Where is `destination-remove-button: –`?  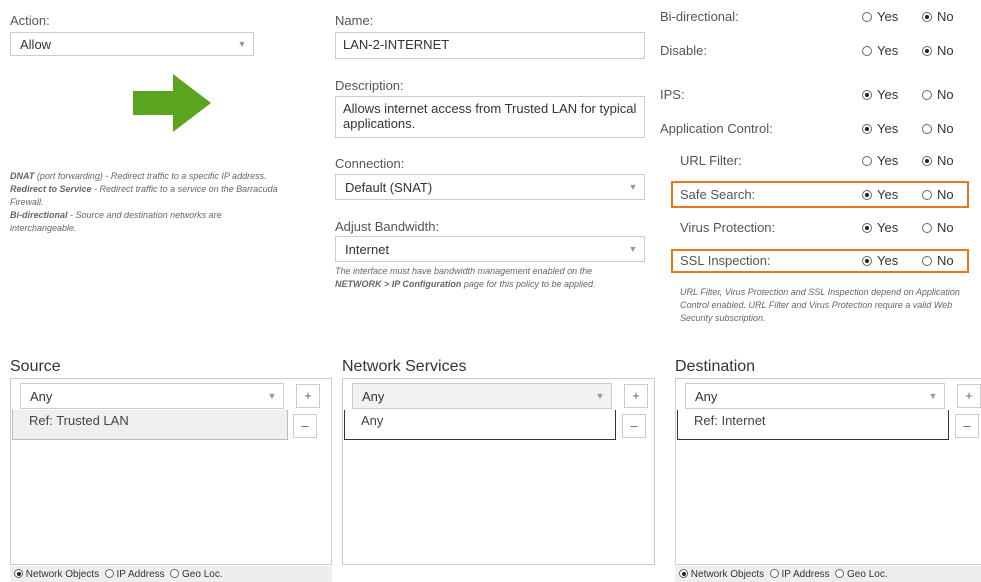
destination-remove-button: – is located at coordinates (967, 426).